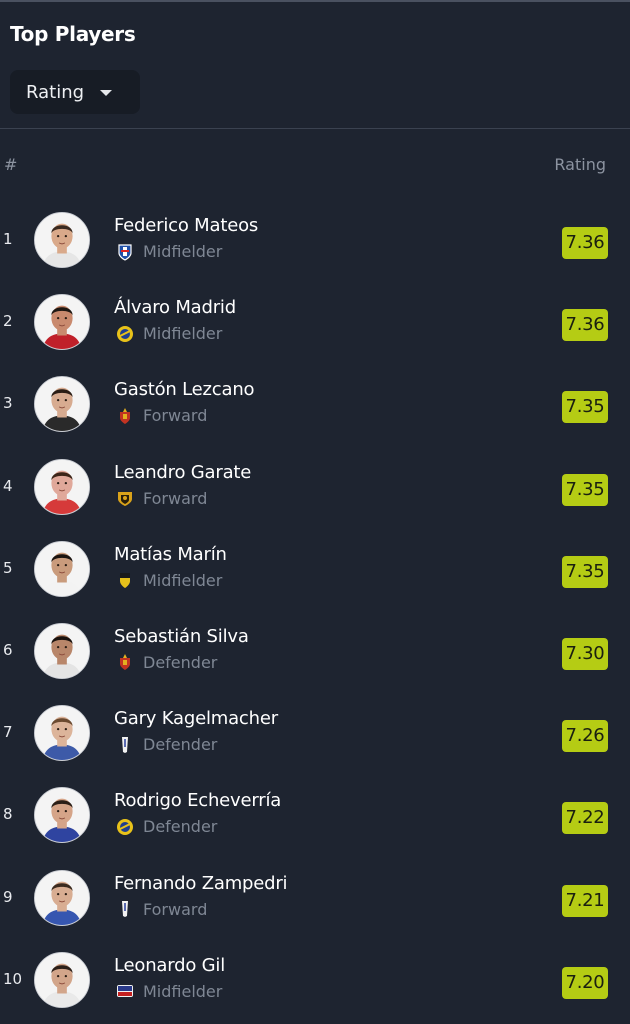 The image size is (630, 1024). Describe the element at coordinates (170, 554) in the screenshot. I see `player-name: Matías Marín` at that location.